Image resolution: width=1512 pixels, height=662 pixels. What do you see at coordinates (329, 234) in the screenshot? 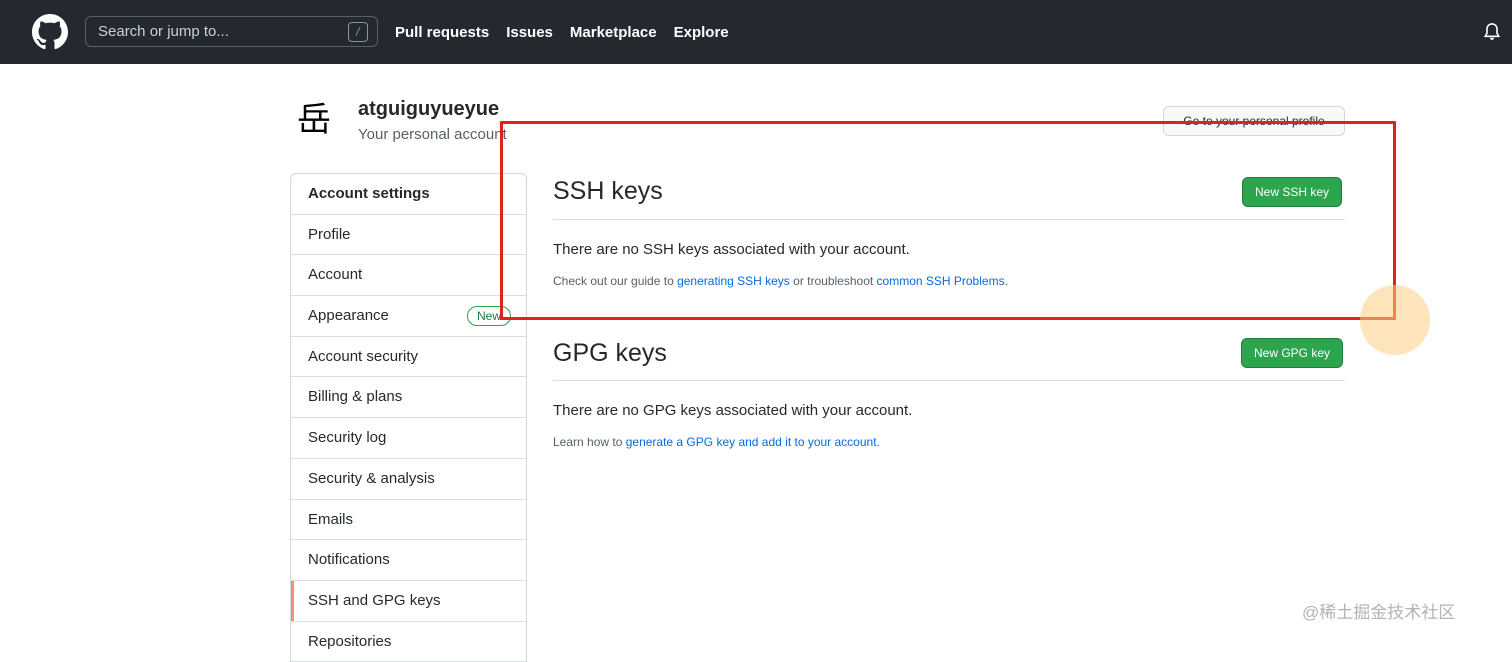
I see `sidebar-item-label: Profile` at bounding box center [329, 234].